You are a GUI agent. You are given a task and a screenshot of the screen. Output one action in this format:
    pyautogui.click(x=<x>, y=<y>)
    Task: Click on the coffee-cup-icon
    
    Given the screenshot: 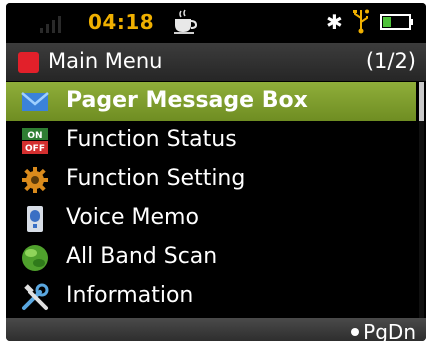 What is the action you would take?
    pyautogui.click(x=186, y=21)
    